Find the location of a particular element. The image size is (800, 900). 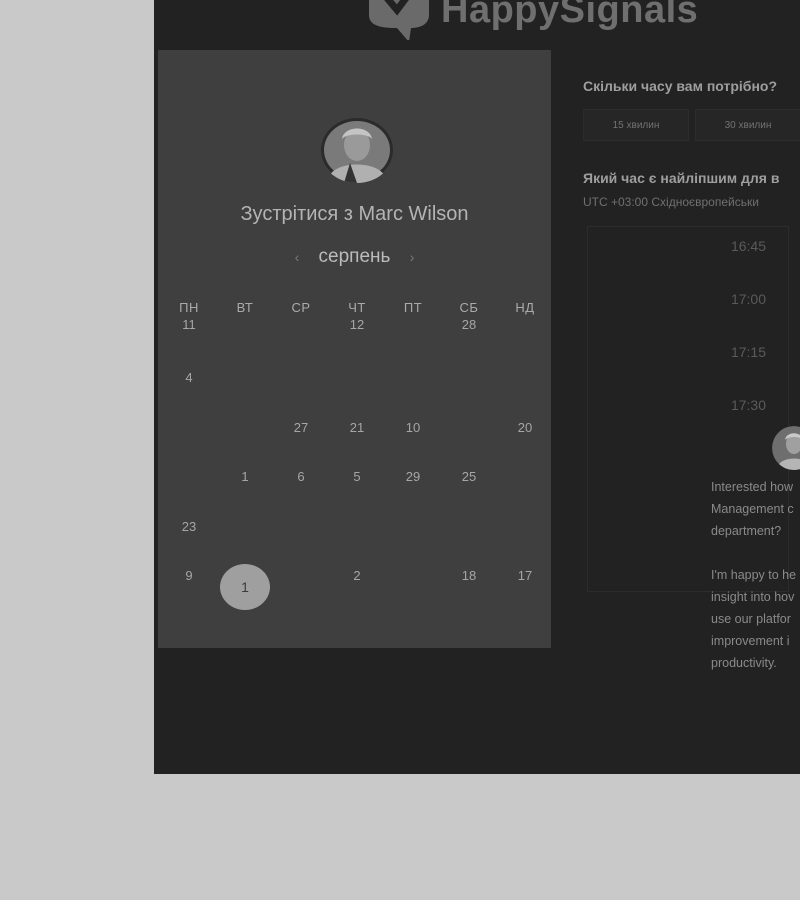

calendar-week-row: 9 1 2 18 17 is located at coordinates (357, 589).